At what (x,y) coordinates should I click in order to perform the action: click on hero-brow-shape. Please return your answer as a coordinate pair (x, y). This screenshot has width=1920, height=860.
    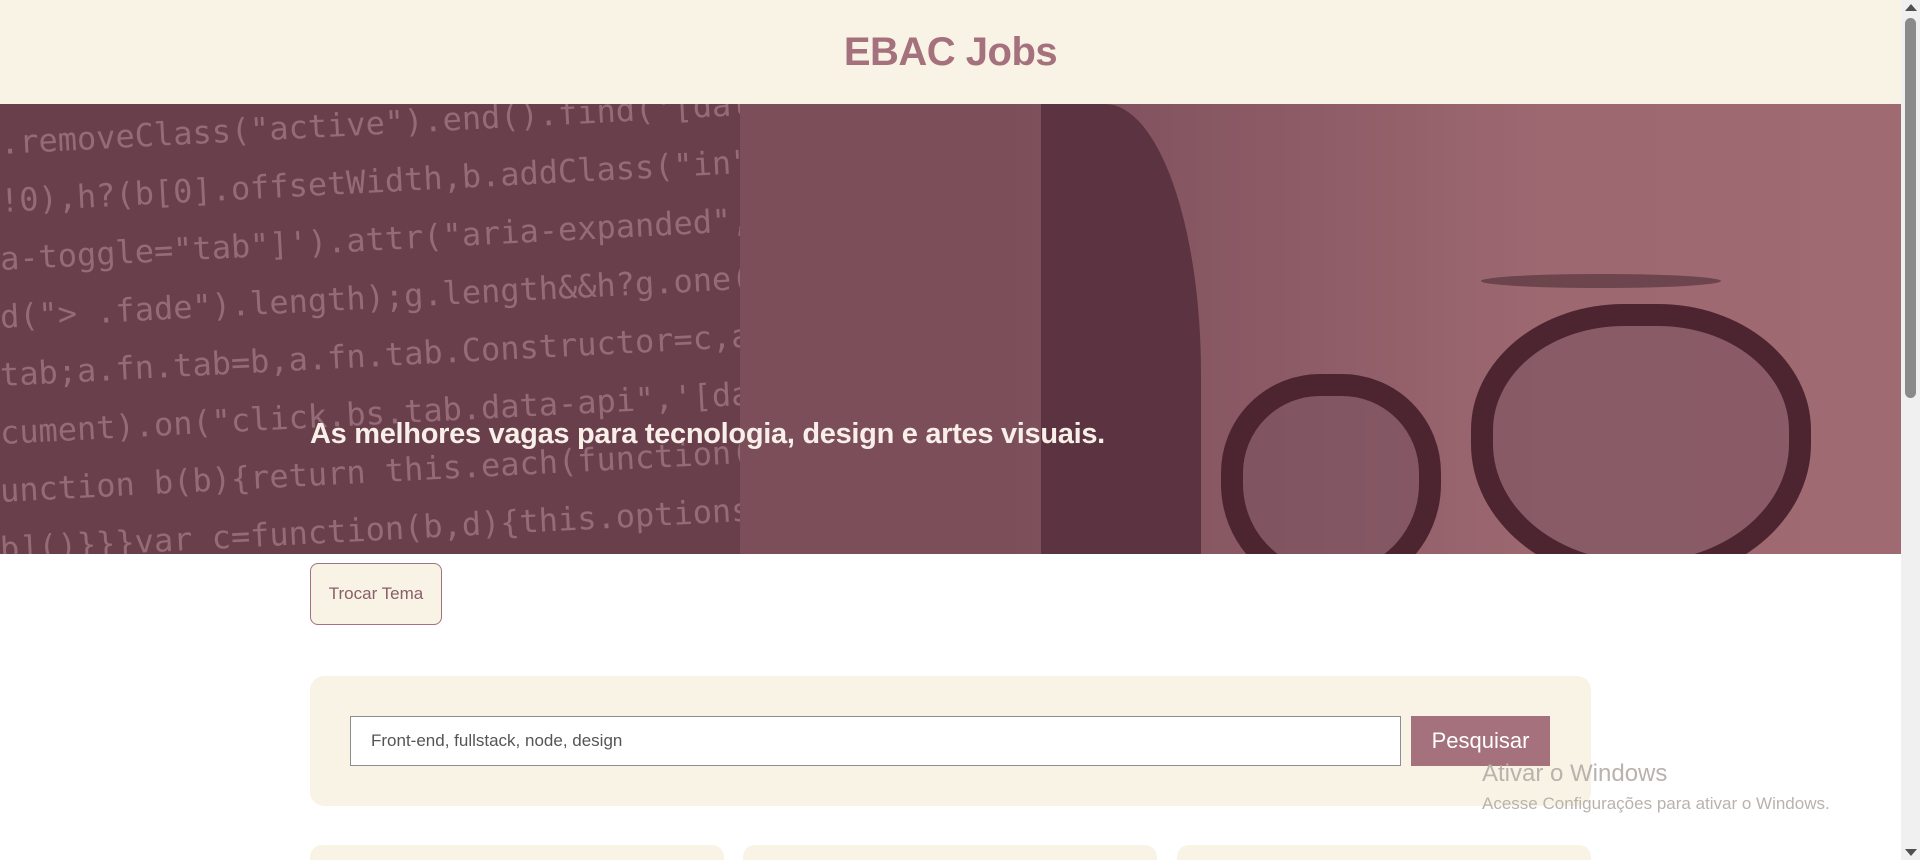
    Looking at the image, I should click on (1601, 281).